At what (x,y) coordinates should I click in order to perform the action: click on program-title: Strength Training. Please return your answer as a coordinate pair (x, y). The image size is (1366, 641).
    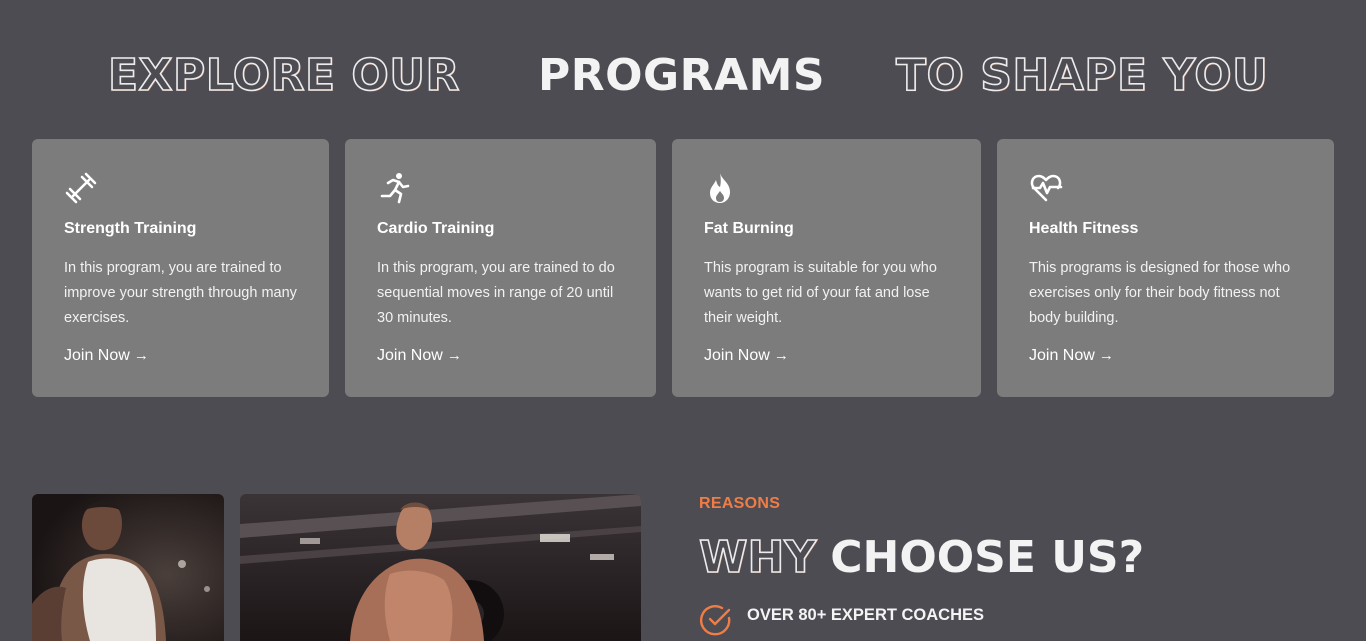
    Looking at the image, I should click on (130, 228).